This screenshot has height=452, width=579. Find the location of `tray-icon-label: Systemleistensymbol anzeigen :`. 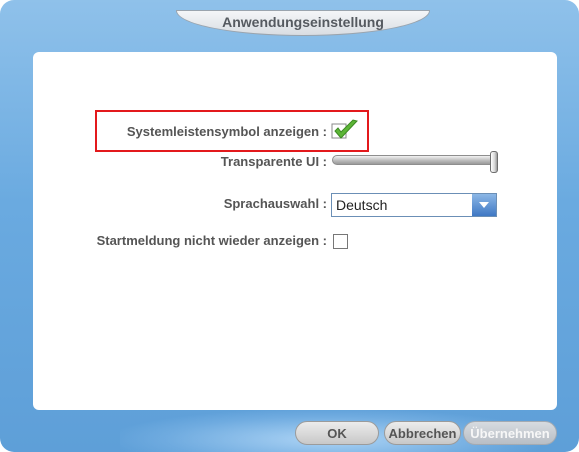

tray-icon-label: Systemleistensymbol anzeigen : is located at coordinates (226, 131).